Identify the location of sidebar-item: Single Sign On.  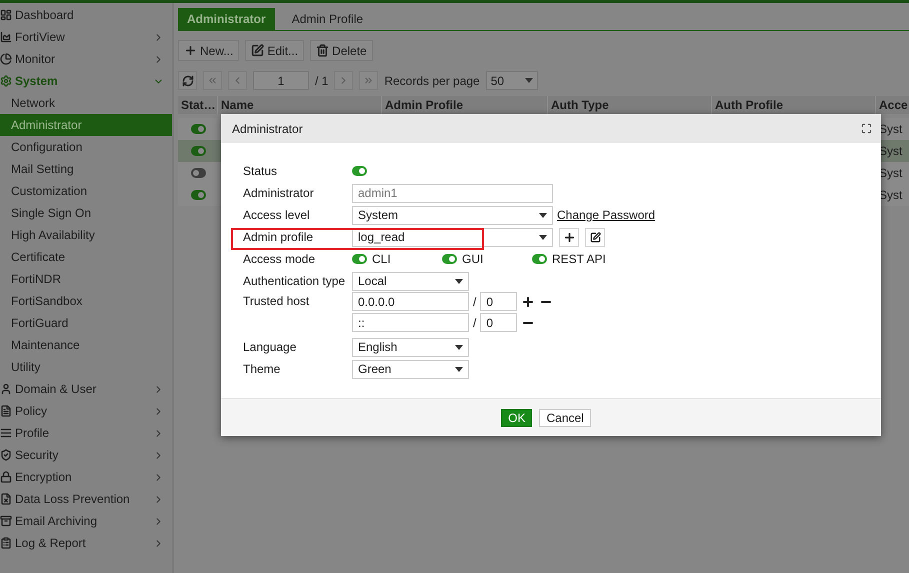
(86, 213).